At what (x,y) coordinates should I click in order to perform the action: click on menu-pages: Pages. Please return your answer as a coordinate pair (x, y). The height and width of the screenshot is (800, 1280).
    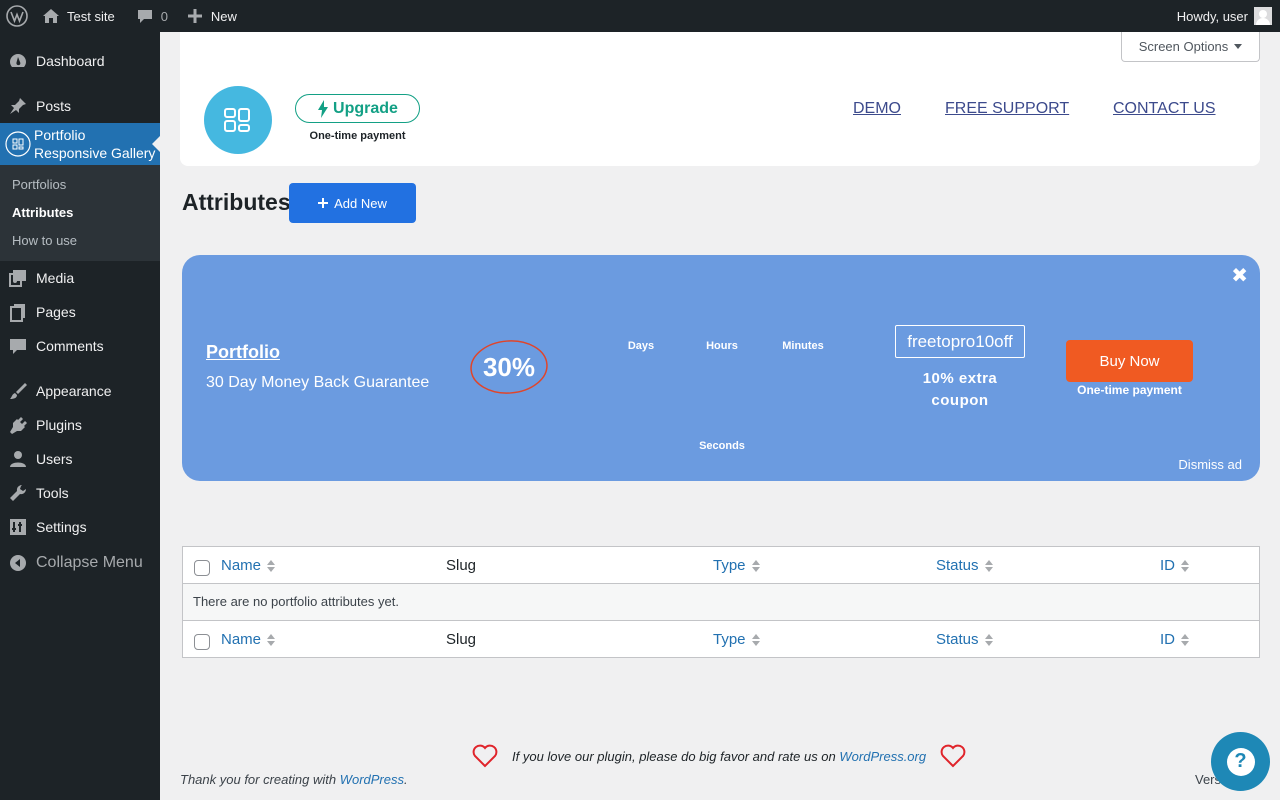
    Looking at the image, I should click on (80, 312).